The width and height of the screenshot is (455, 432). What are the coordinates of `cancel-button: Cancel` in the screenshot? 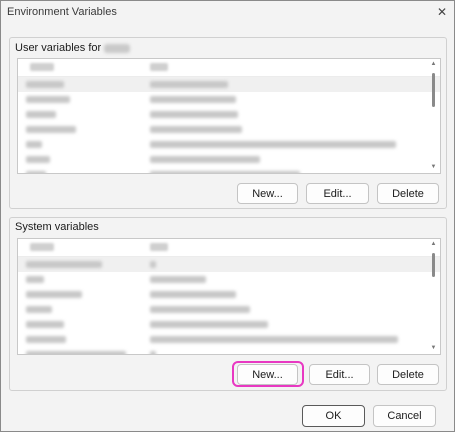 It's located at (404, 416).